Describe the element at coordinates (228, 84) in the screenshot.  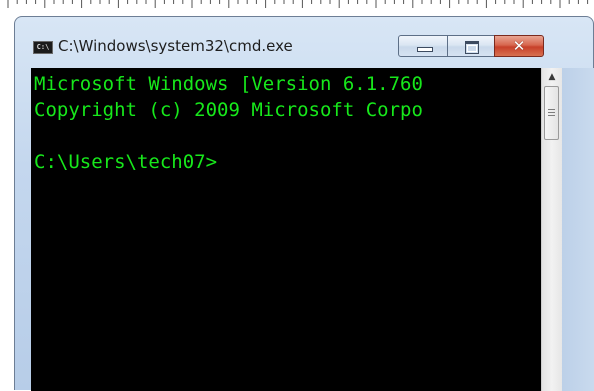
I see `console-line-version: Microsoft Windows [Version 6.1.760` at that location.